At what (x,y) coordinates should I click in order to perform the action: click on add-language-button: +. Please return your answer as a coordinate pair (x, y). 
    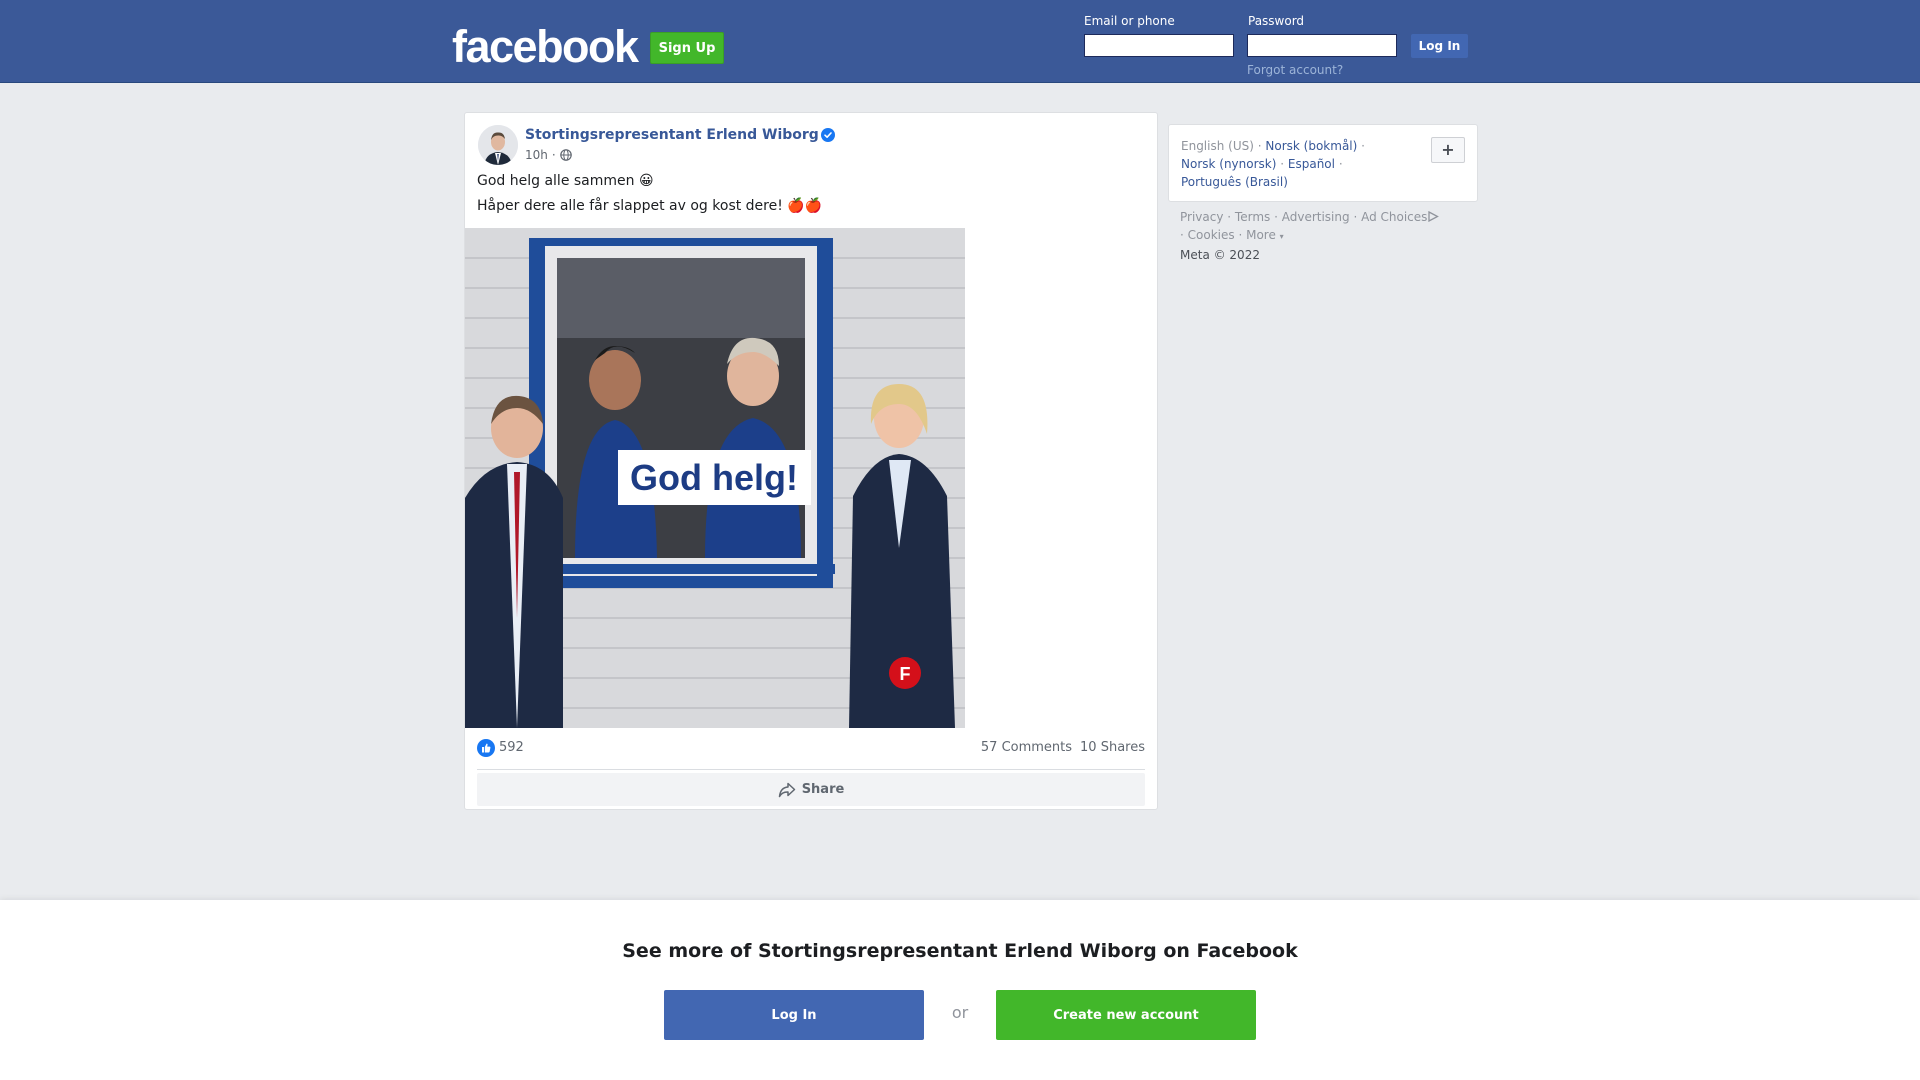
    Looking at the image, I should click on (1448, 150).